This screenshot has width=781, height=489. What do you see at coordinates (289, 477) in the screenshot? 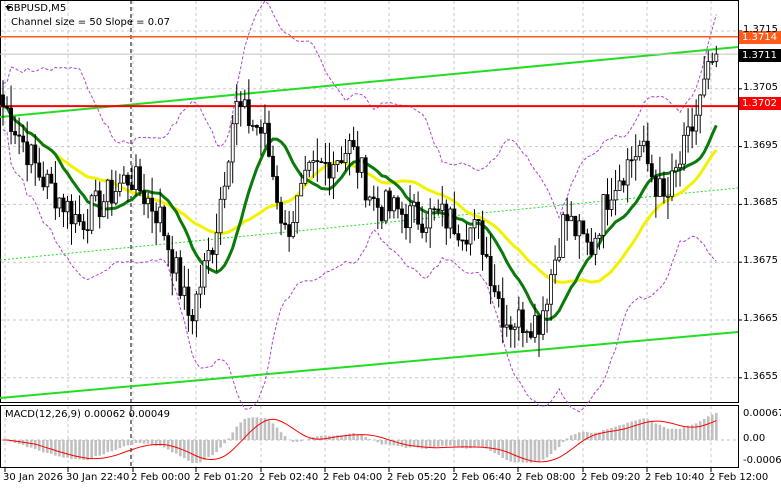
I see `time-tick-label: 2 Feb 02:40` at bounding box center [289, 477].